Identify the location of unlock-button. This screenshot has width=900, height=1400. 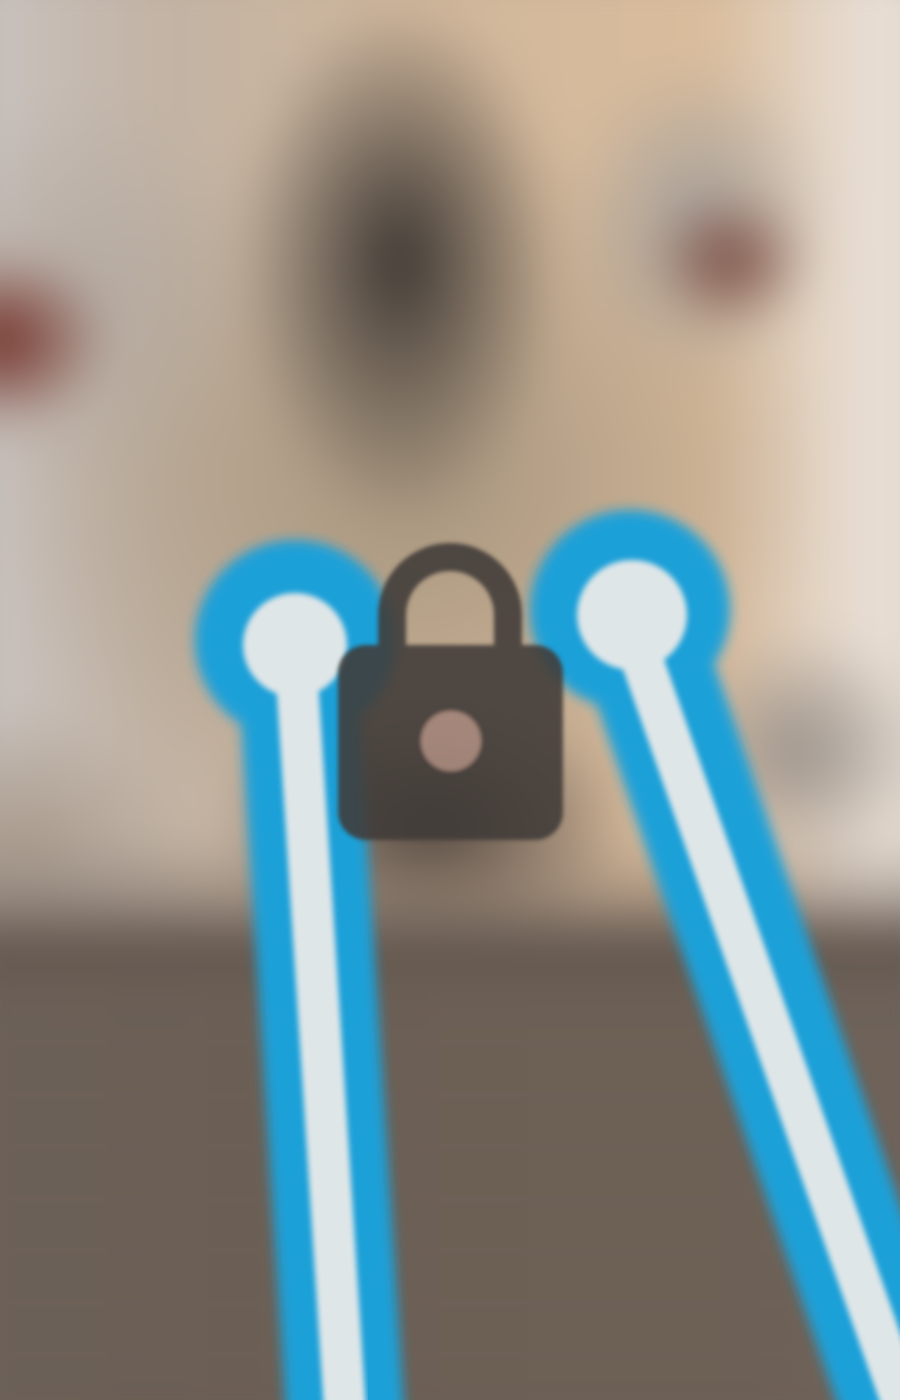
(450, 695).